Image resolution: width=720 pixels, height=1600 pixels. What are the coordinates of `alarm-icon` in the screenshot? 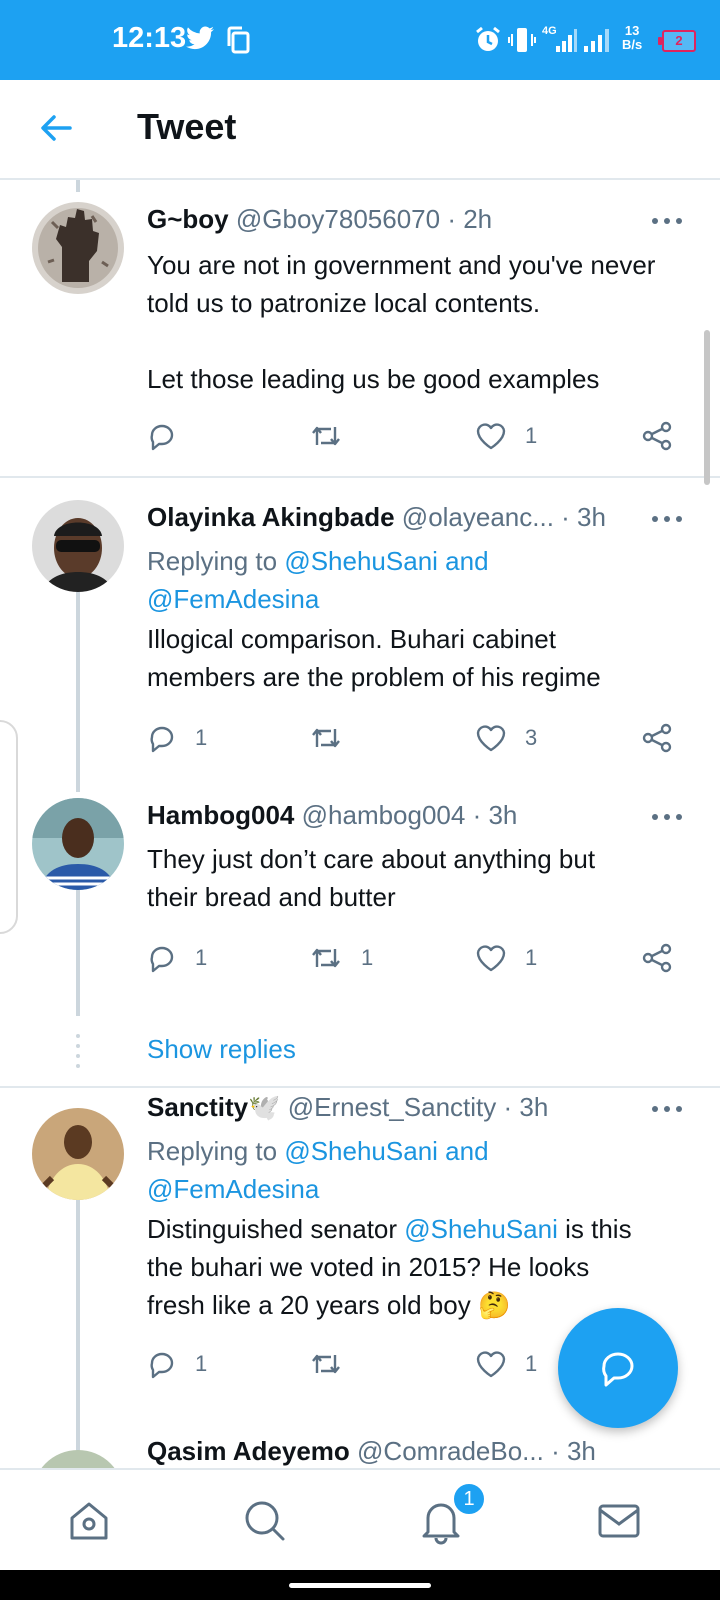 It's located at (488, 38).